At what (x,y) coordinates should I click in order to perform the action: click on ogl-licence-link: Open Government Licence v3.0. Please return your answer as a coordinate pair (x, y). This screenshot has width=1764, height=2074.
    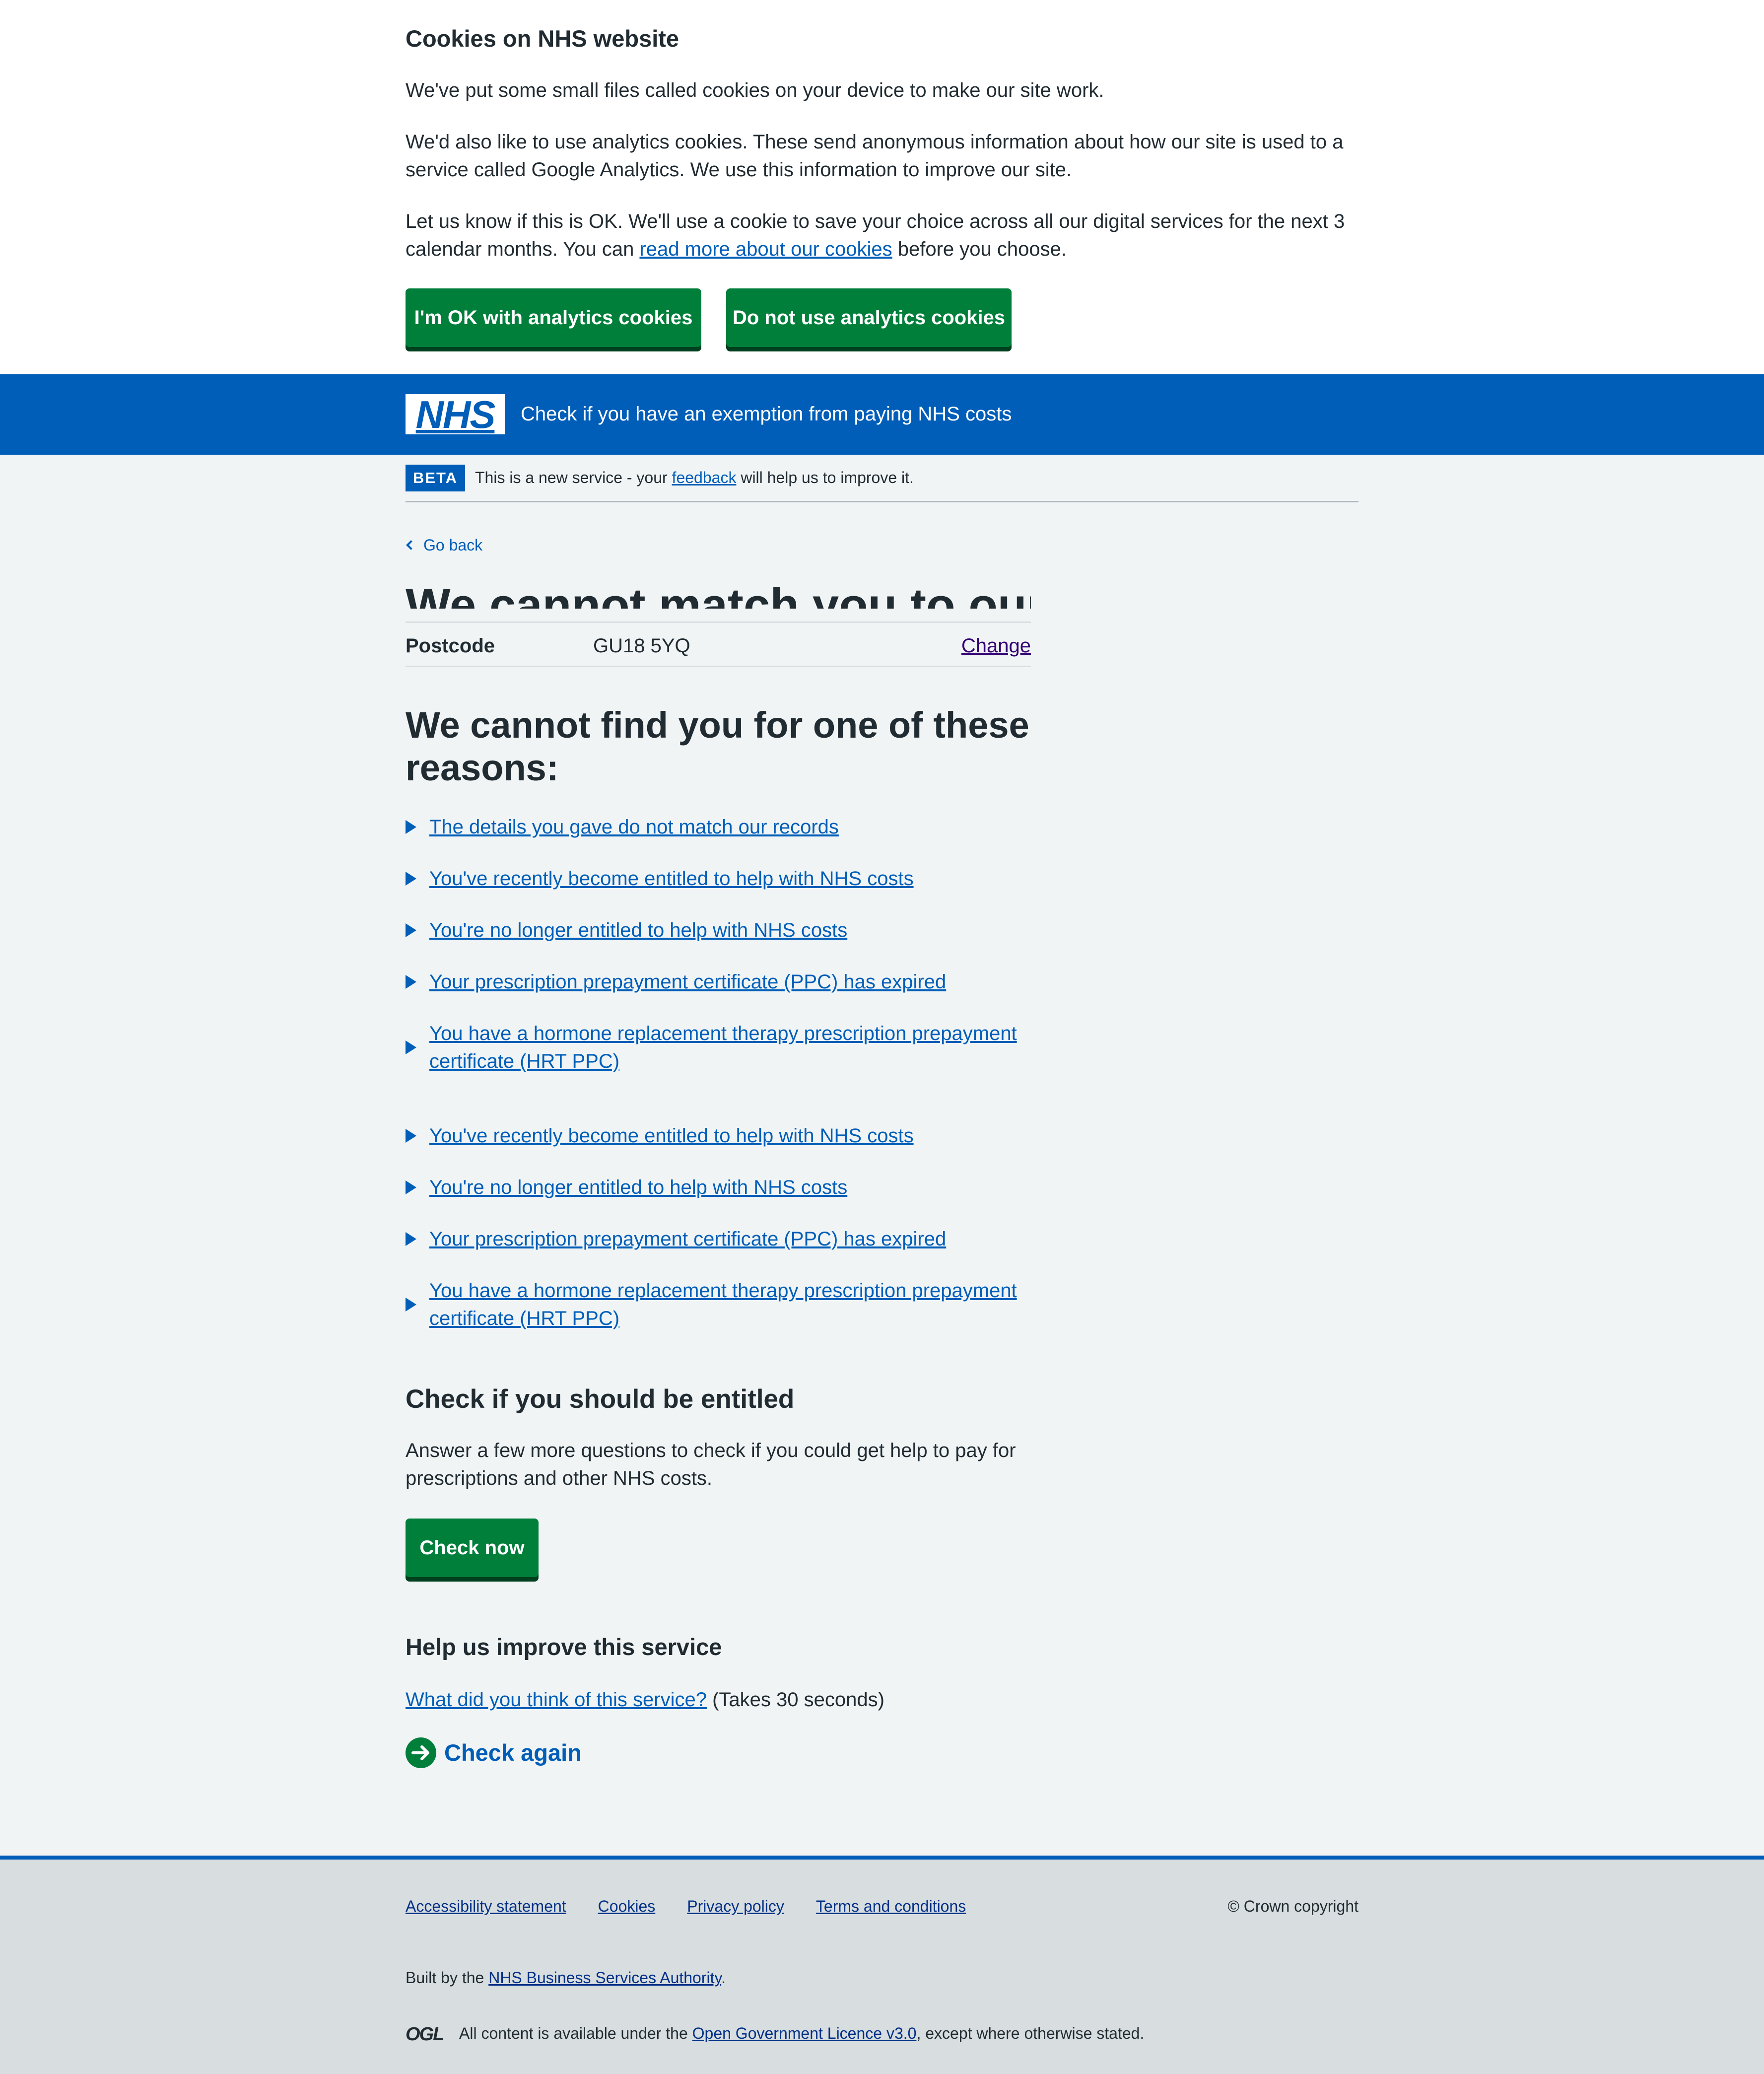
    Looking at the image, I should click on (804, 2033).